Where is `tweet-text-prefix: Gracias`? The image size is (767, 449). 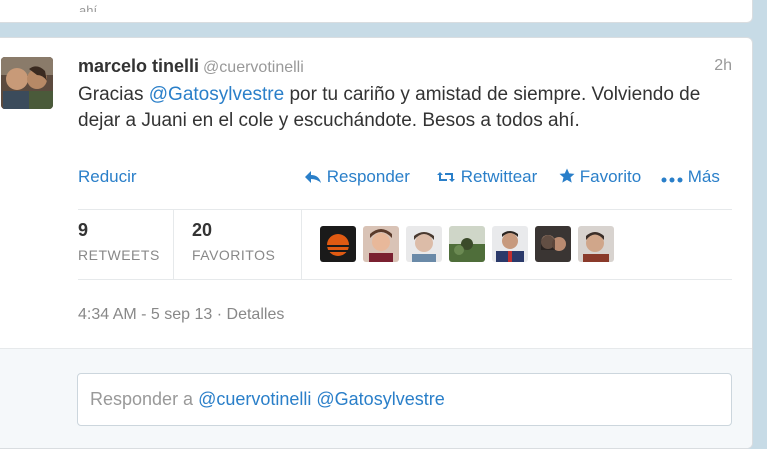 tweet-text-prefix: Gracias is located at coordinates (113, 94).